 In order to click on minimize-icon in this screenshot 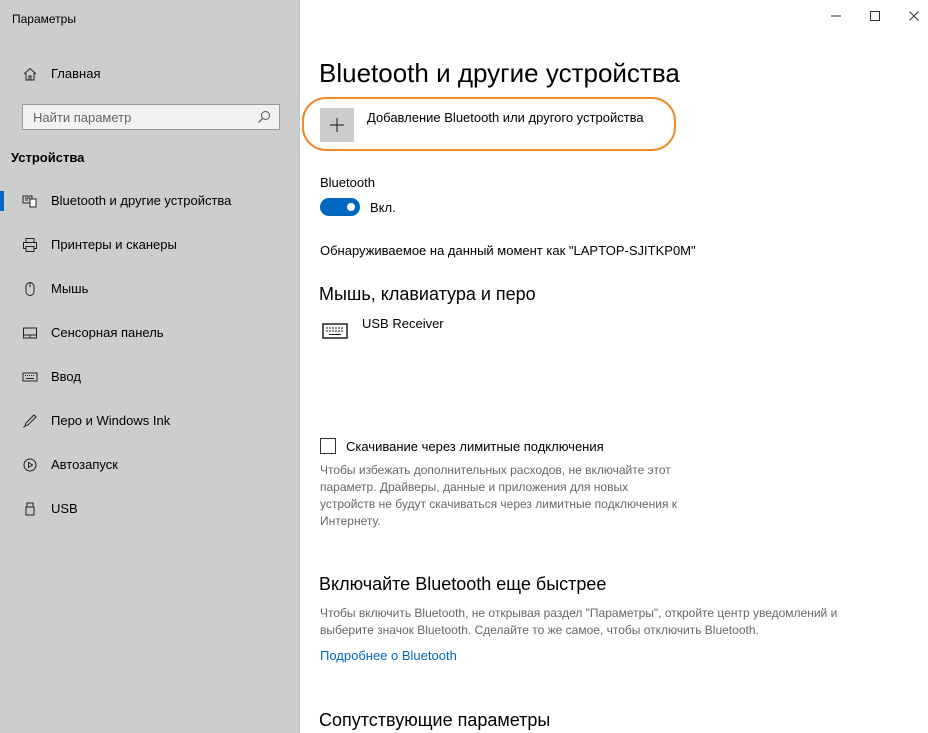, I will do `click(836, 16)`.